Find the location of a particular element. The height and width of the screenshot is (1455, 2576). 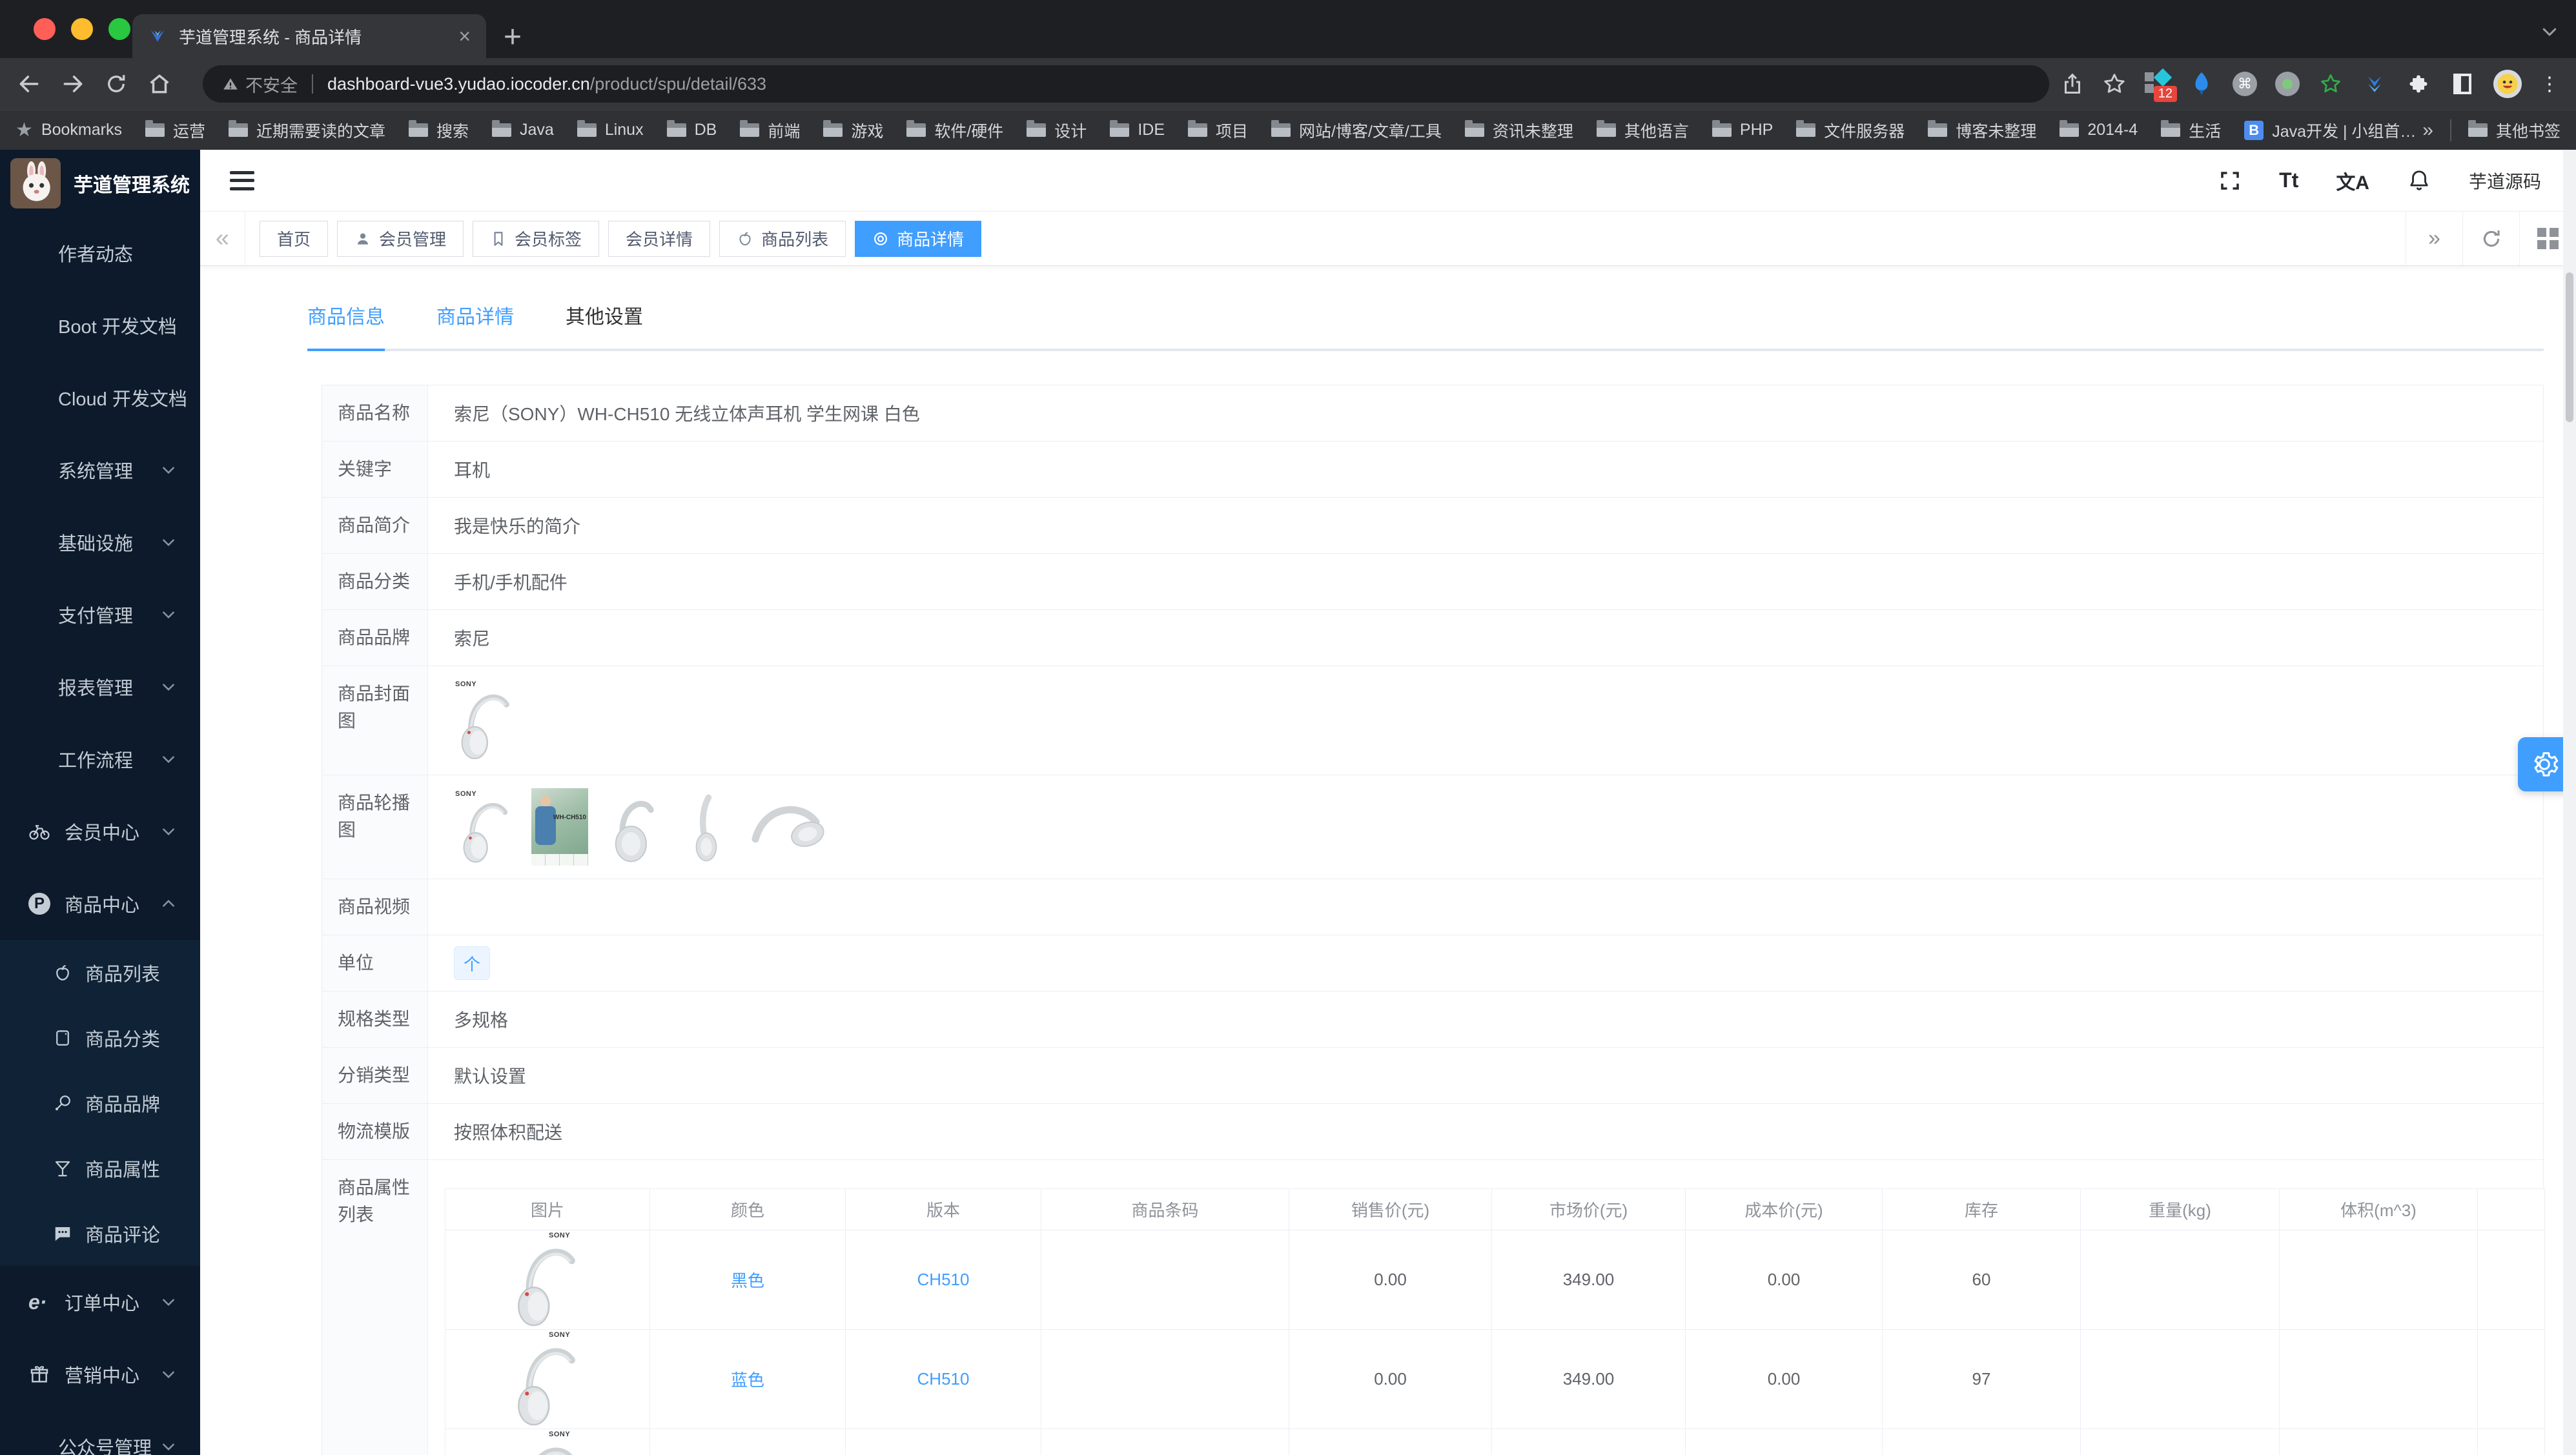

carousel-image-headphone-side is located at coordinates (634, 827).